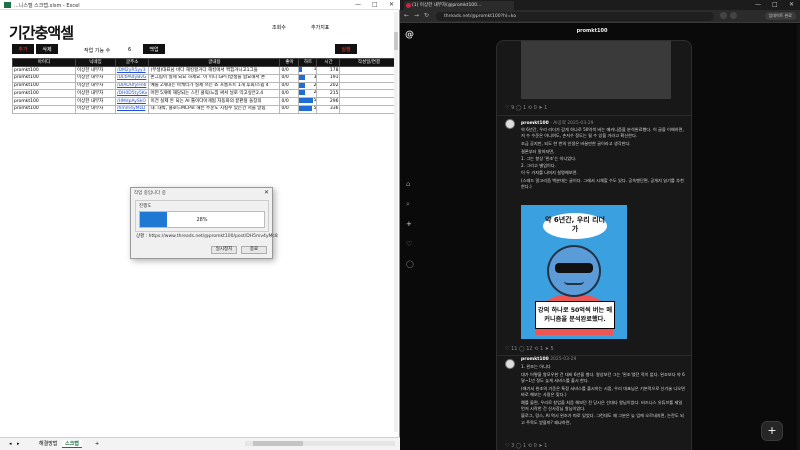 The height and width of the screenshot is (450, 800). I want to click on work-count-value: 6, so click(129, 50).